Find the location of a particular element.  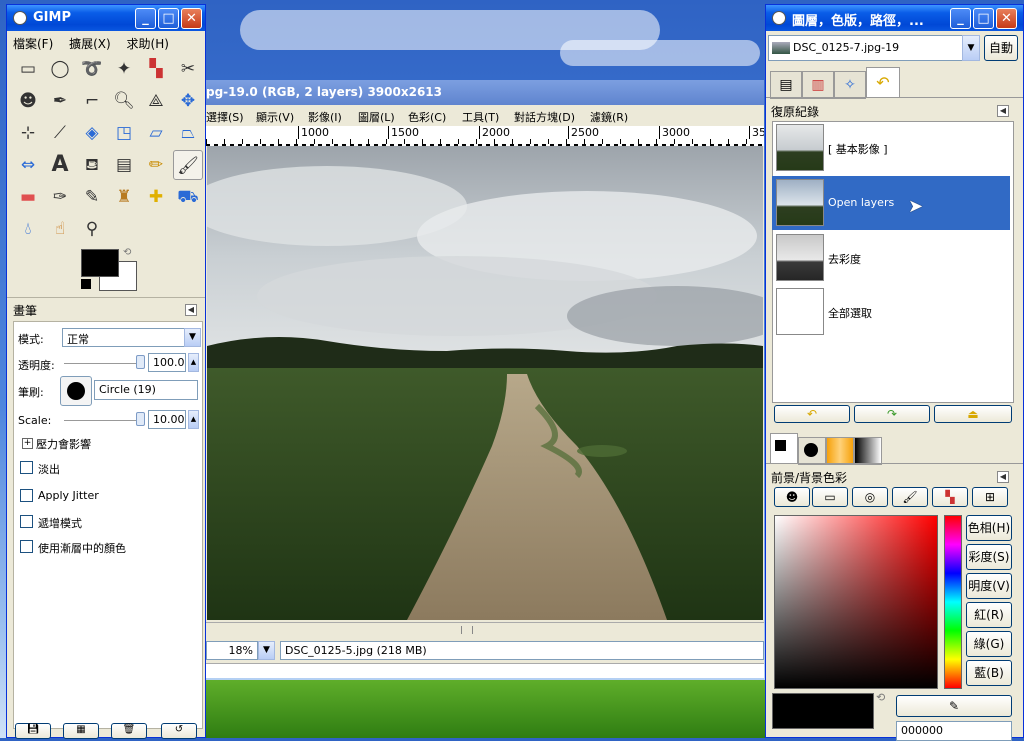

tab-undo-history: ↶ is located at coordinates (883, 82).